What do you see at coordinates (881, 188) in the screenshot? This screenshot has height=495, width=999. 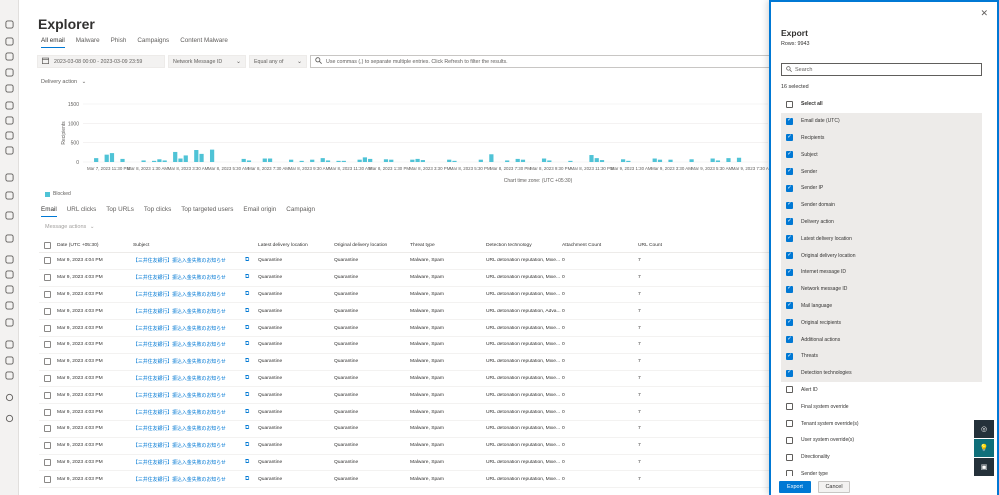 I see `export-column-item: ✓ Sender IP` at bounding box center [881, 188].